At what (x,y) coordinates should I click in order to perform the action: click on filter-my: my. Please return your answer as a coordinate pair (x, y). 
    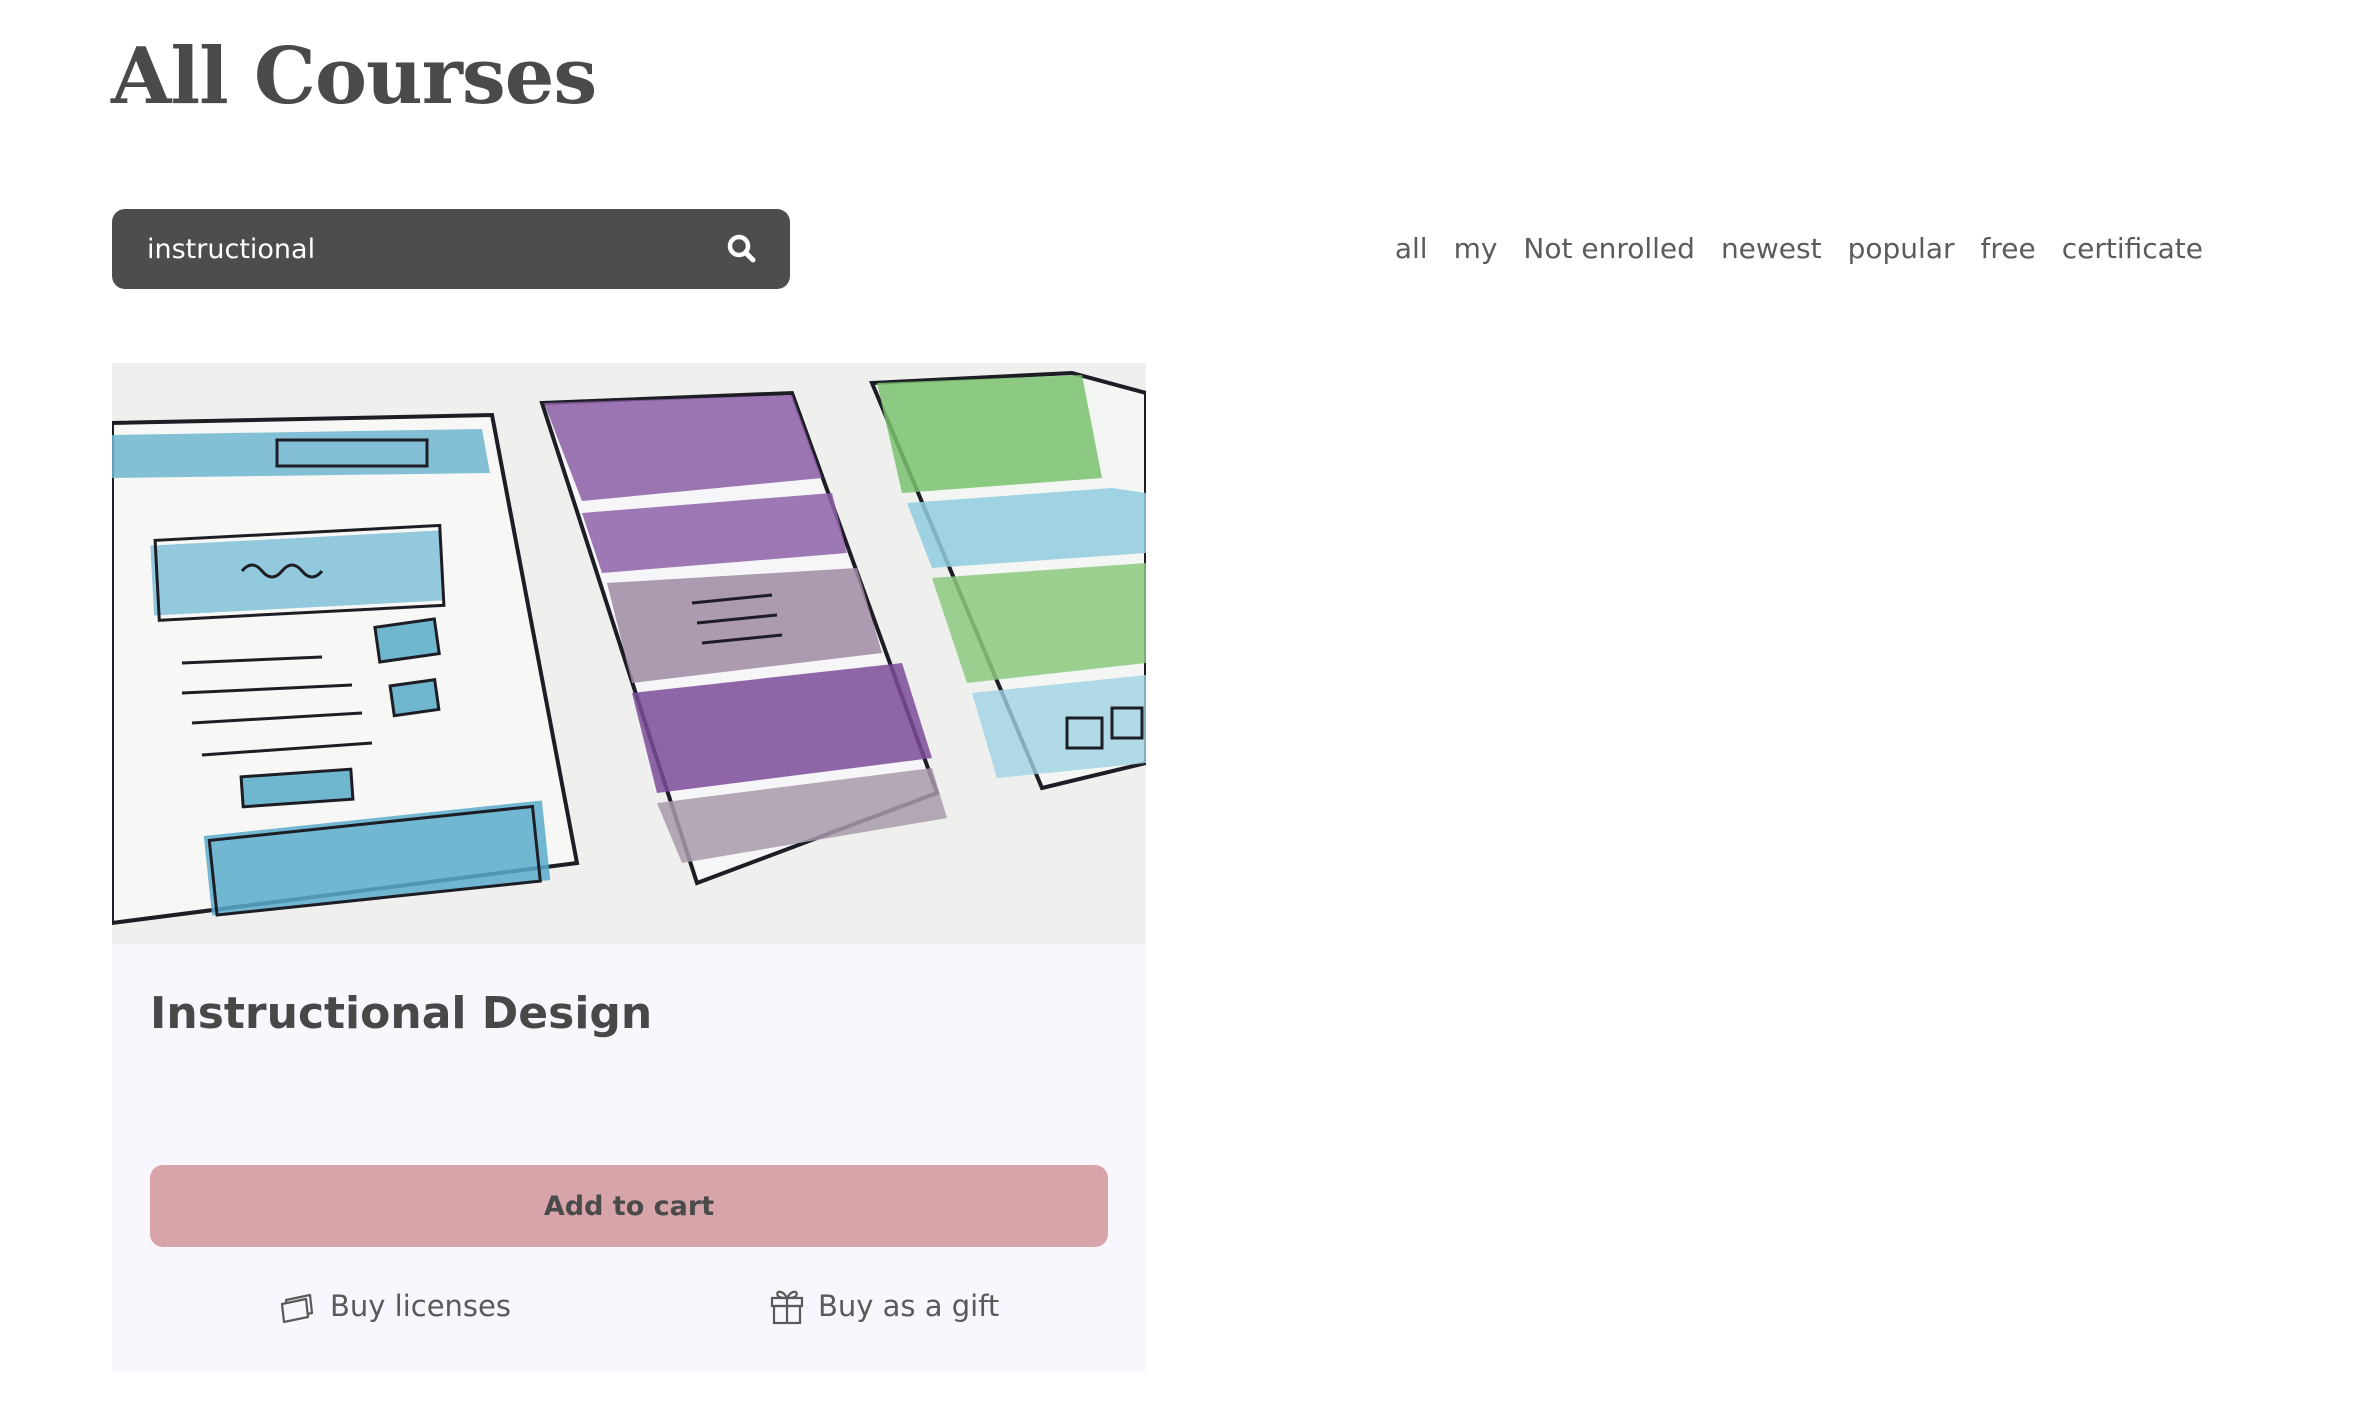
    Looking at the image, I should click on (1476, 248).